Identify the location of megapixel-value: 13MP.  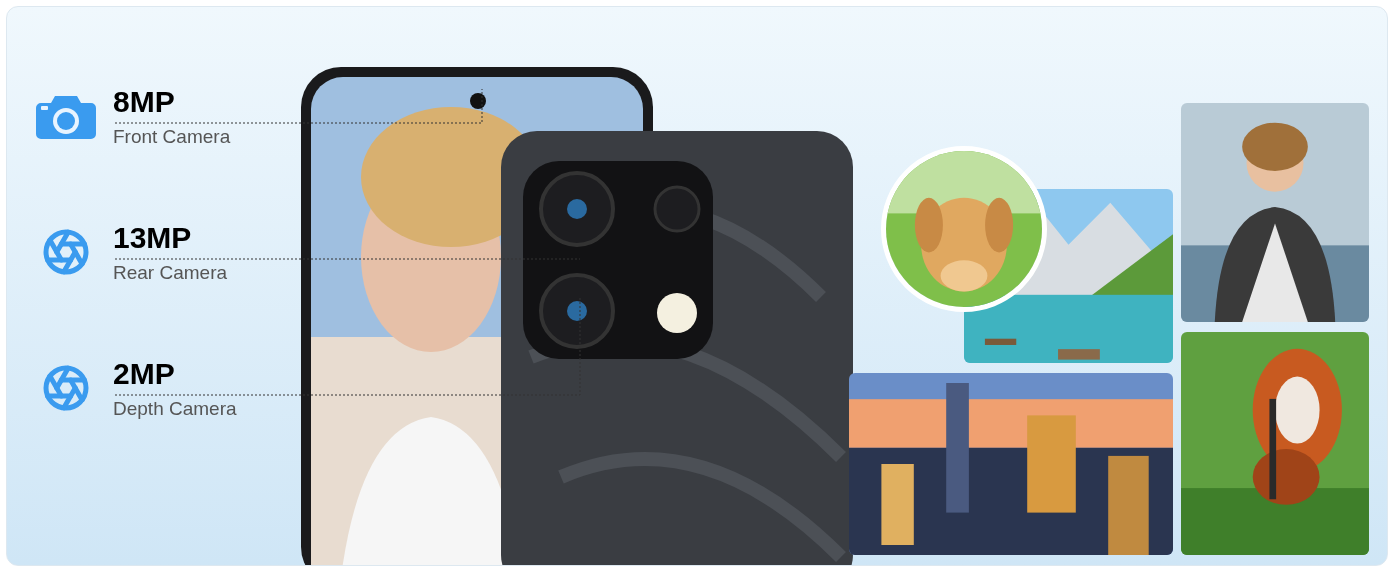
(153, 238).